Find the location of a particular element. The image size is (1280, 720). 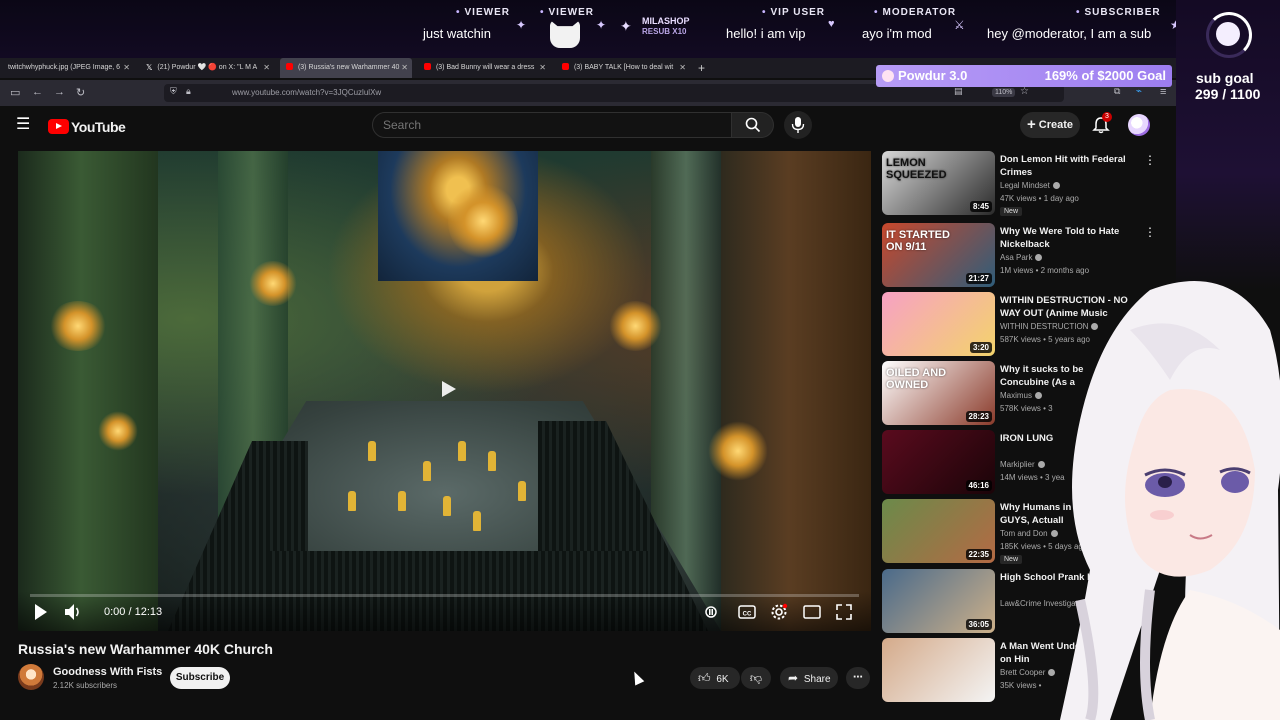

recommendation-thumbnail: 46:16 is located at coordinates (938, 462).